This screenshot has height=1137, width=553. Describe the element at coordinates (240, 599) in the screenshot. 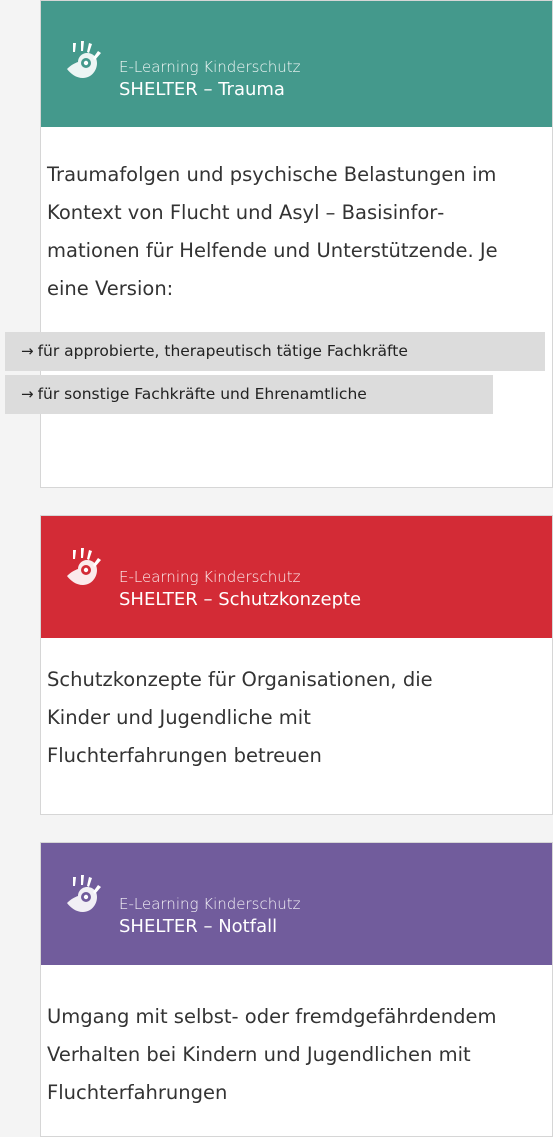

I see `header-title: SHELTER – Schutzkonzepte` at that location.